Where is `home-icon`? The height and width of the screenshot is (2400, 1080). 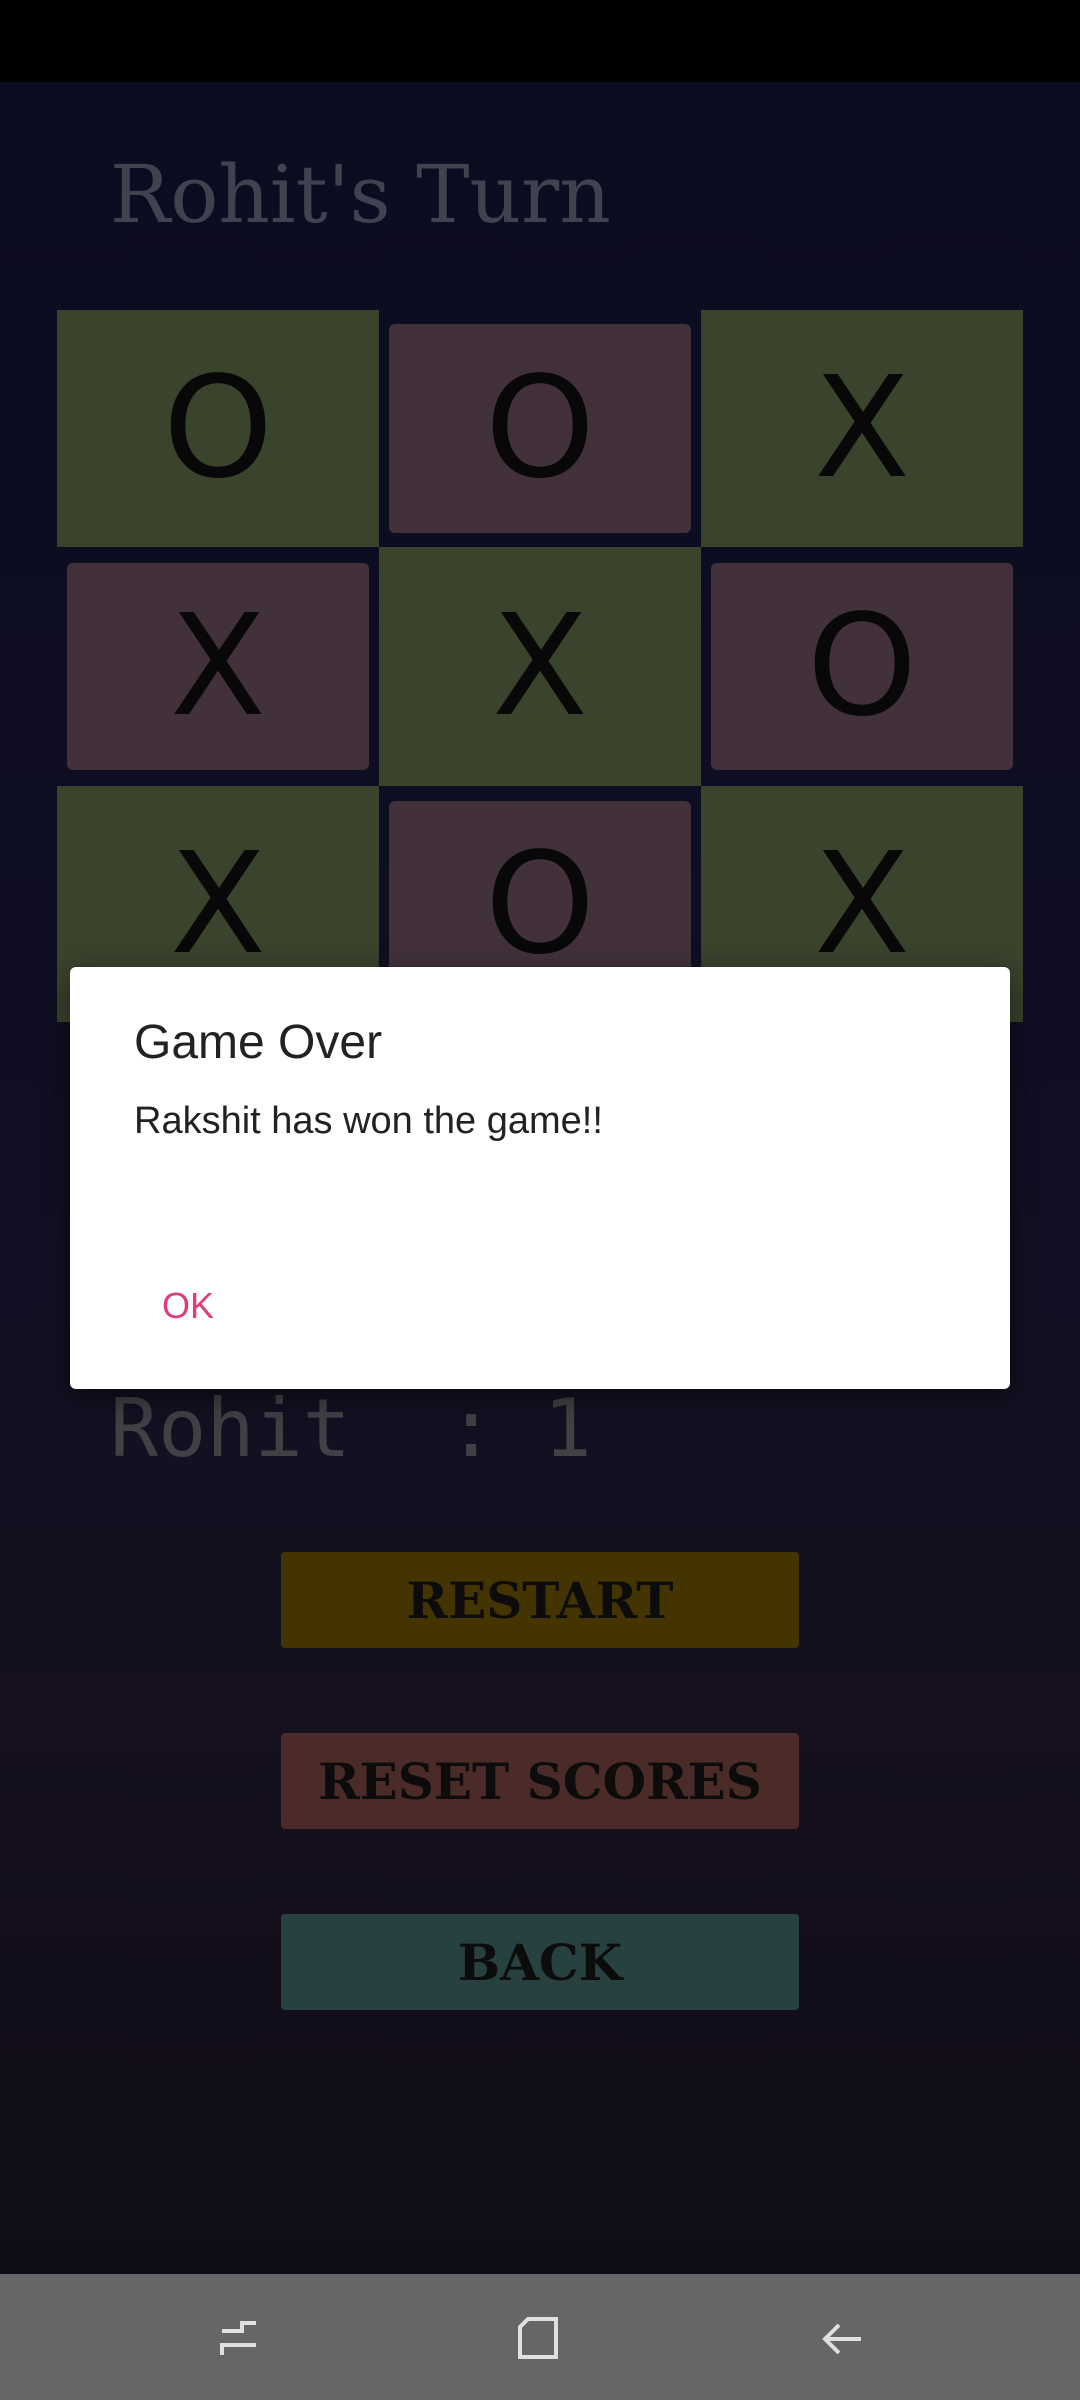
home-icon is located at coordinates (540, 2339).